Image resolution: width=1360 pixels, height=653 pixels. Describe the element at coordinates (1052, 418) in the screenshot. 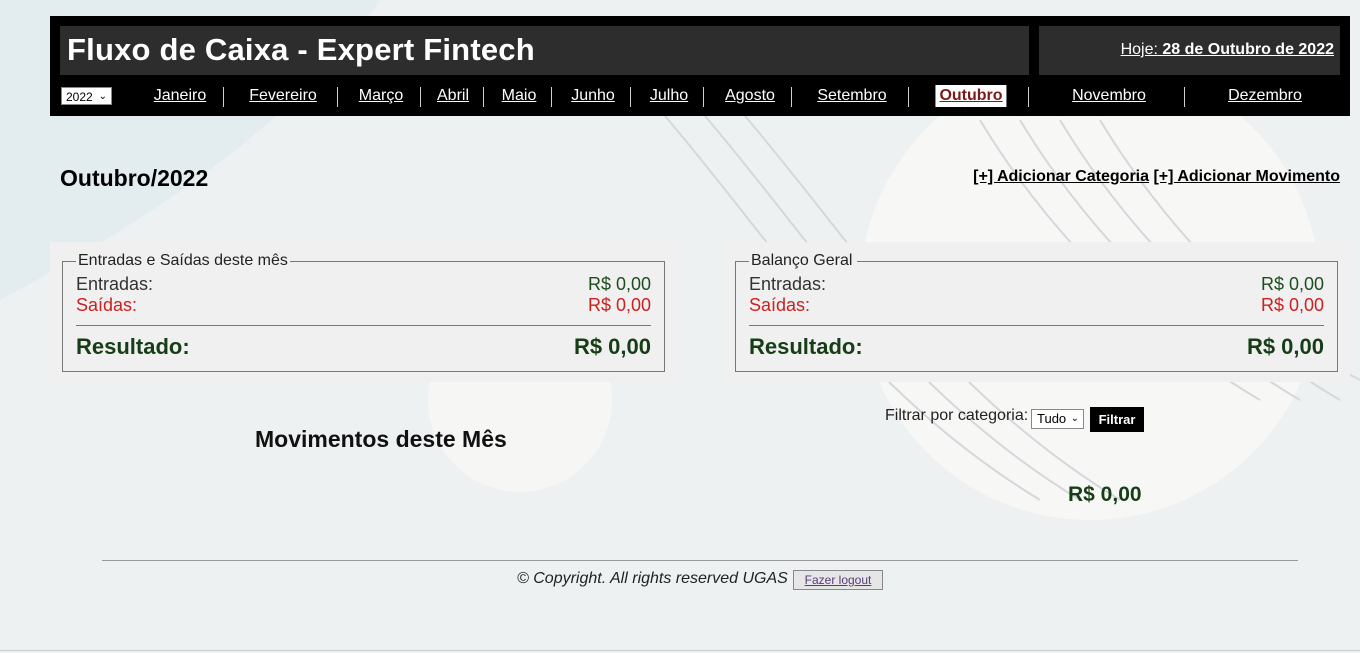

I see `category-filter-value: Tudo` at that location.